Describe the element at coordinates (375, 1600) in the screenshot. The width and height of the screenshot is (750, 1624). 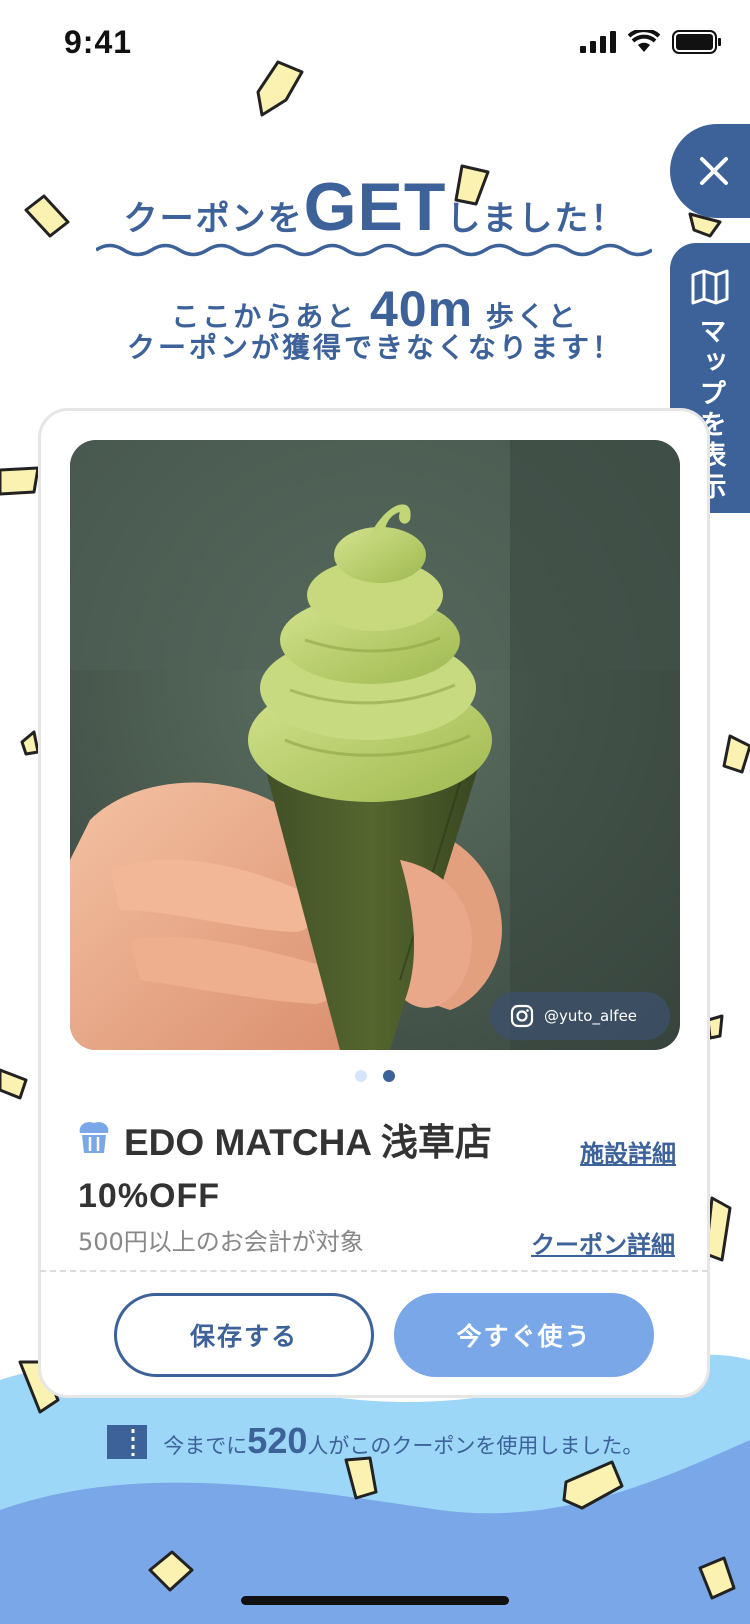
I see `home-indicator` at that location.